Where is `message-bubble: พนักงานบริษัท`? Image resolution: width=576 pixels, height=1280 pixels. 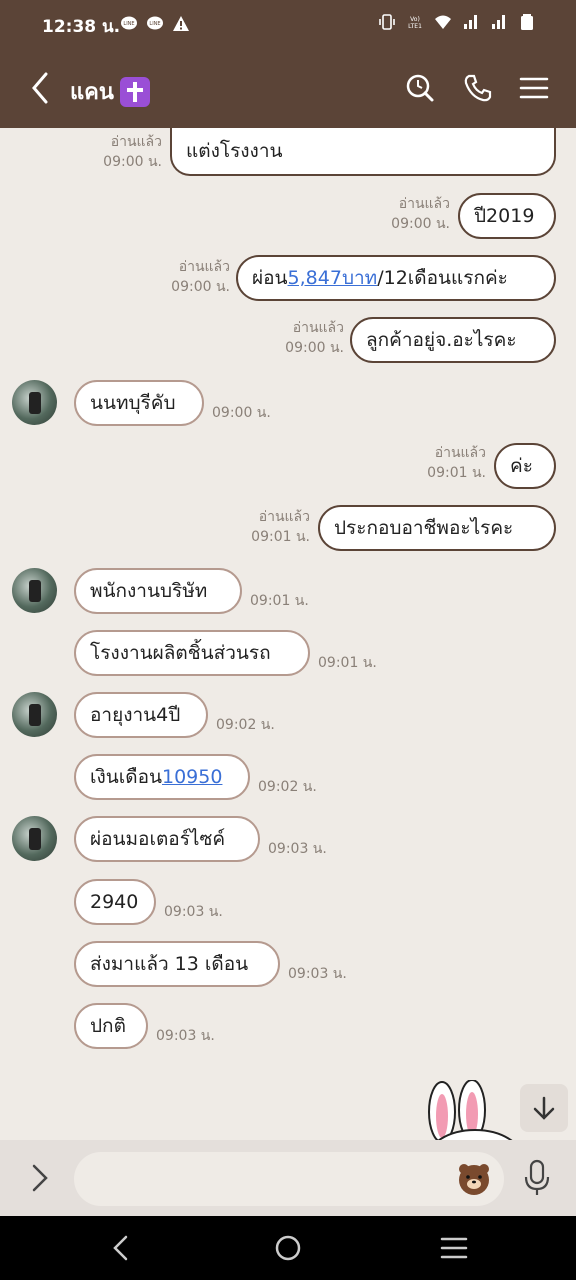
message-bubble: พนักงานบริษัท is located at coordinates (158, 591).